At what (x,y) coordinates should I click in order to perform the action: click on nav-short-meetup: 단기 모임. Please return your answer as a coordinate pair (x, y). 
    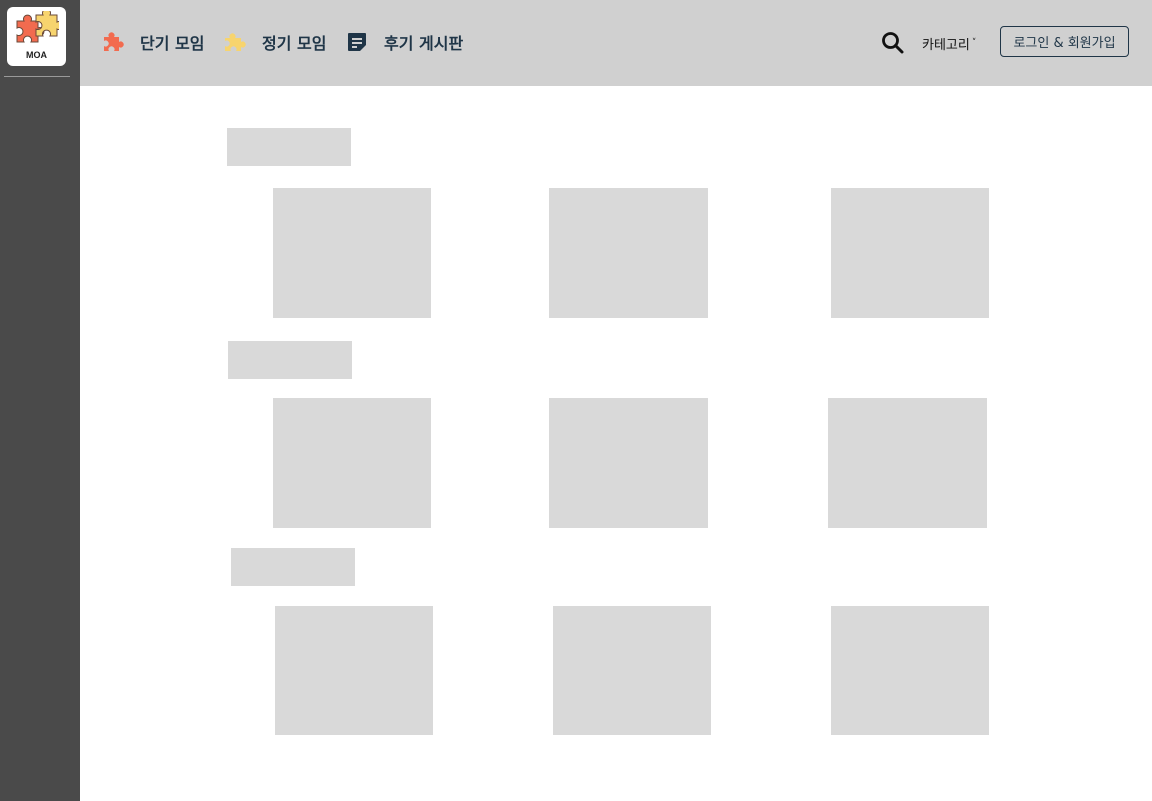
    Looking at the image, I should click on (152, 42).